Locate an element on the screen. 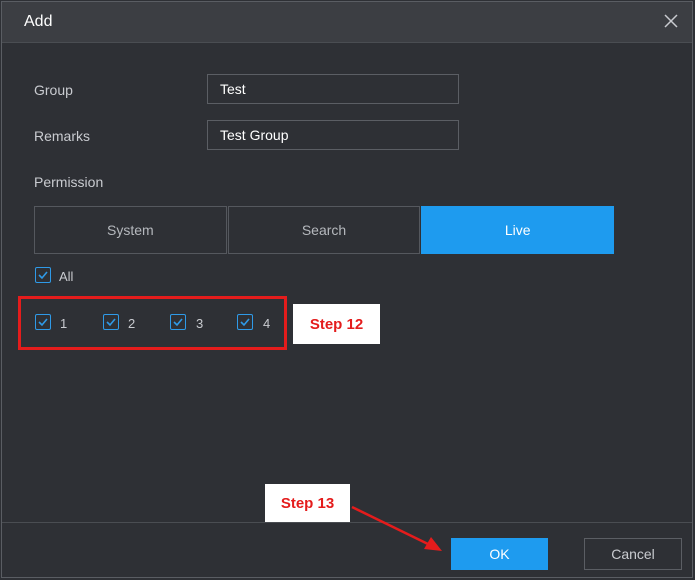 Image resolution: width=695 pixels, height=580 pixels. checkmark-icon is located at coordinates (43, 275).